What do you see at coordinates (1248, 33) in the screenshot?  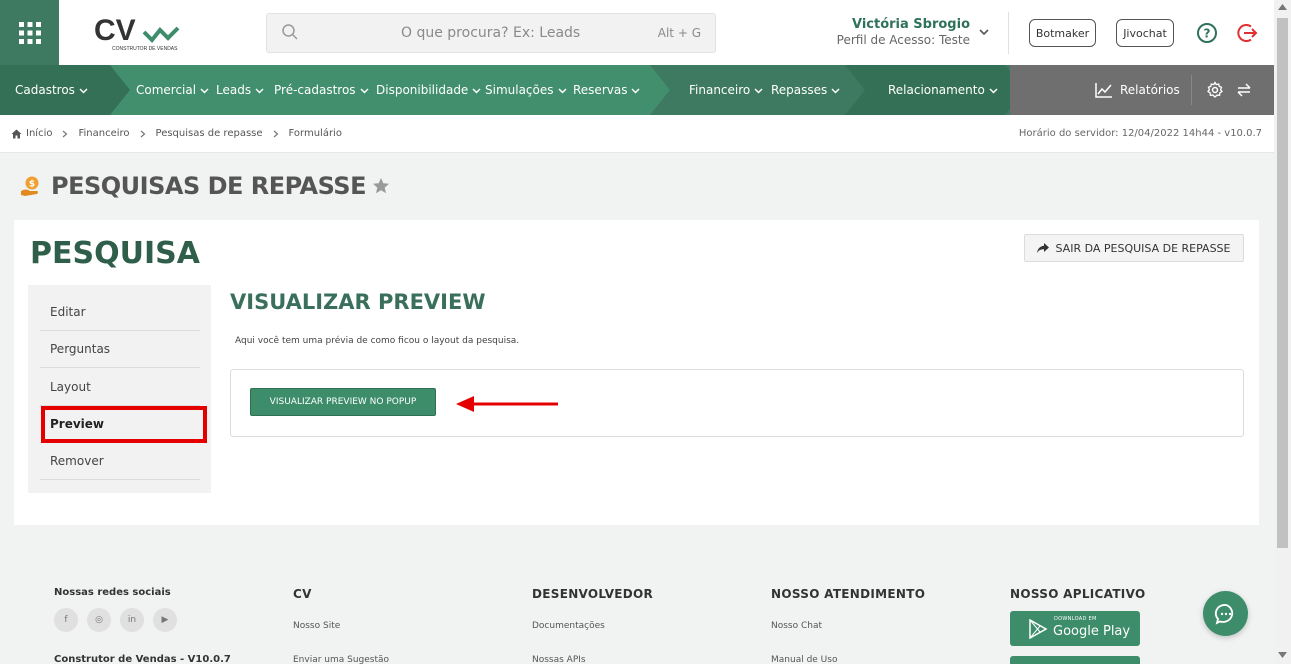 I see `logout-icon` at bounding box center [1248, 33].